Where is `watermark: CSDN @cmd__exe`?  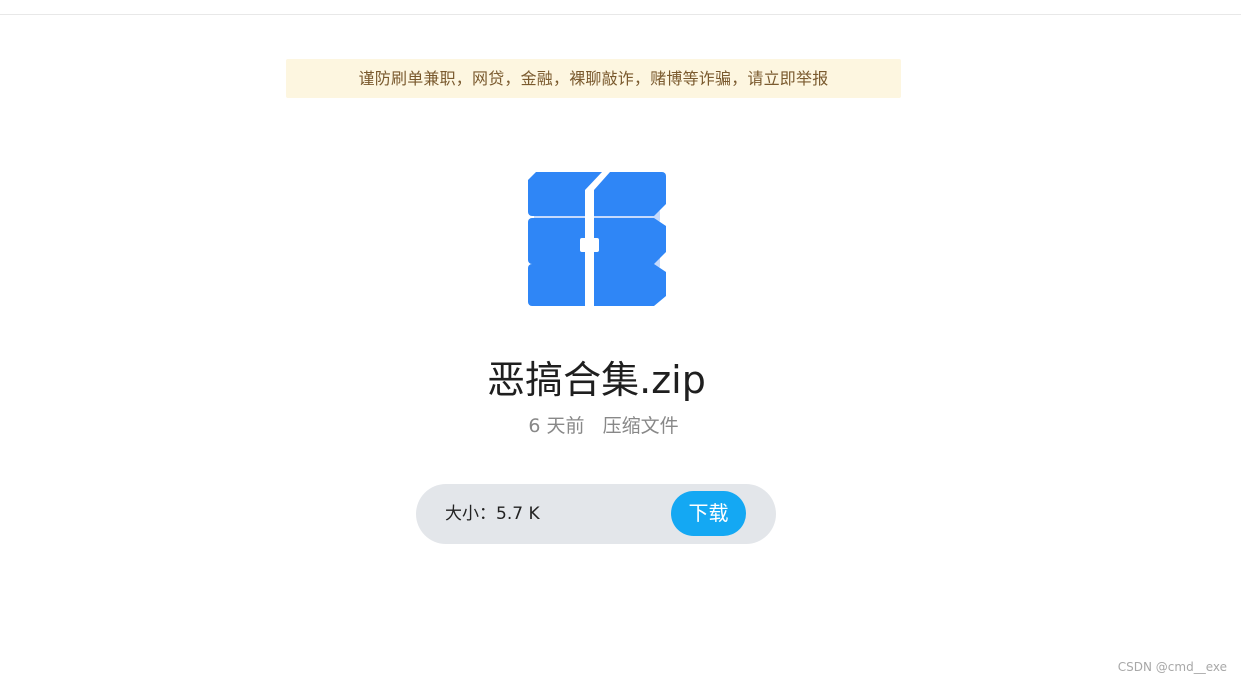
watermark: CSDN @cmd__exe is located at coordinates (1172, 667).